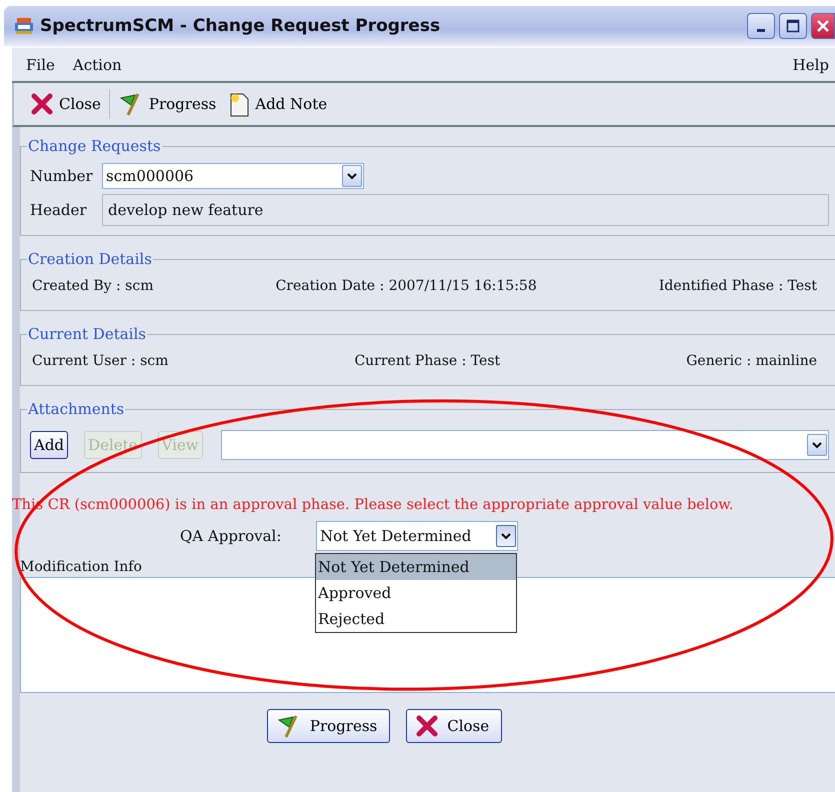 The width and height of the screenshot is (835, 792). Describe the element at coordinates (49, 445) in the screenshot. I see `attachment-button: Add` at that location.